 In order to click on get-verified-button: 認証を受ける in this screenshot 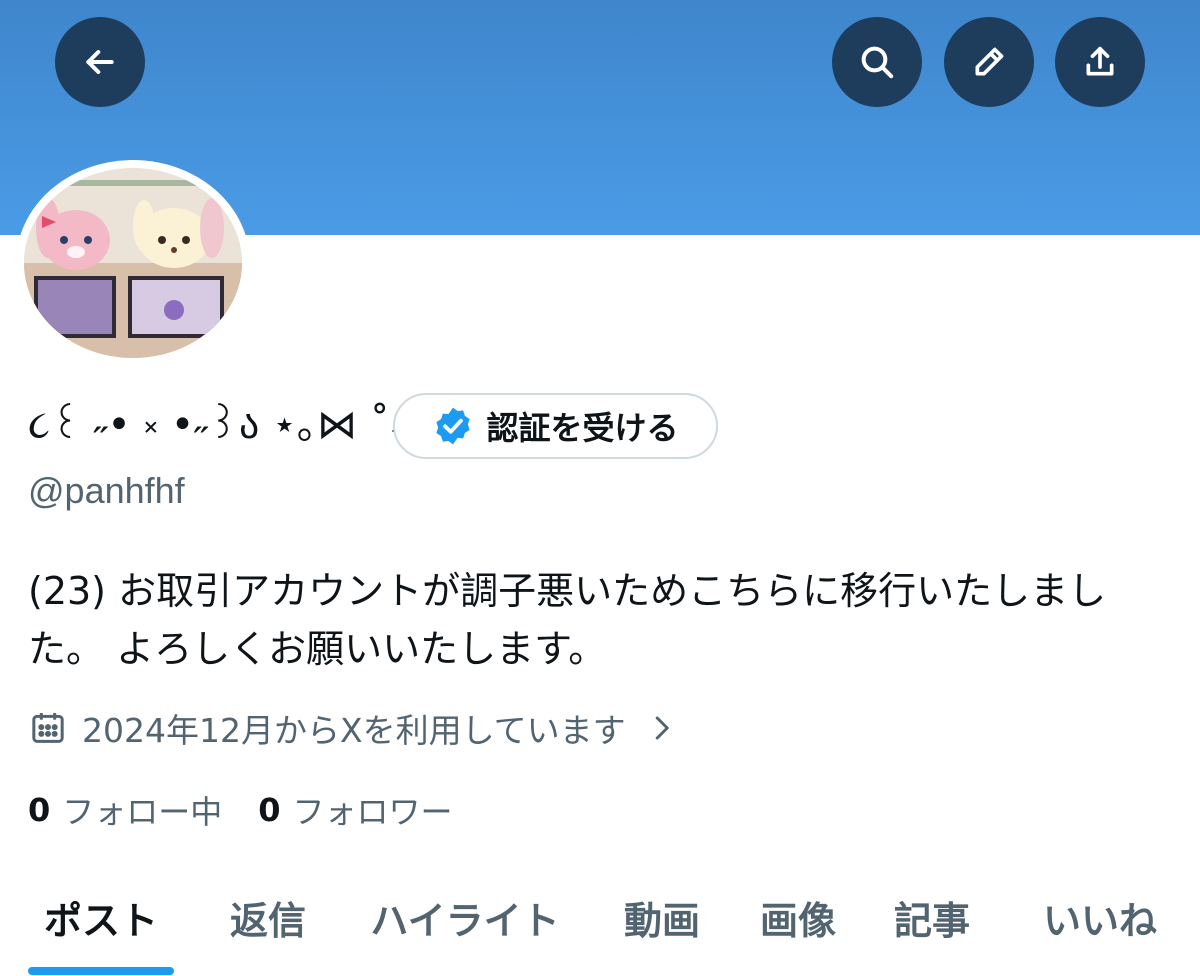, I will do `click(555, 426)`.